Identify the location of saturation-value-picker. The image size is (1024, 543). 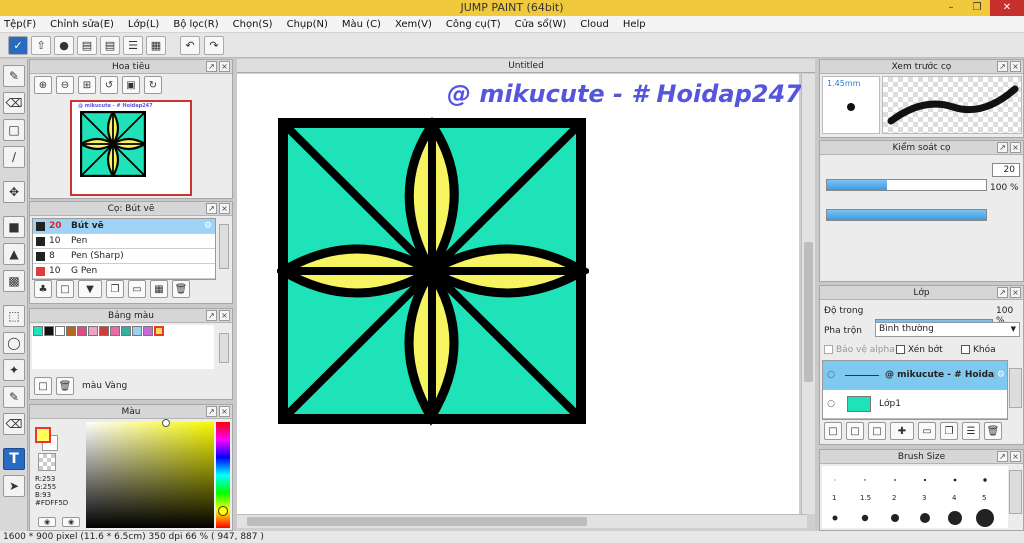
(150, 473).